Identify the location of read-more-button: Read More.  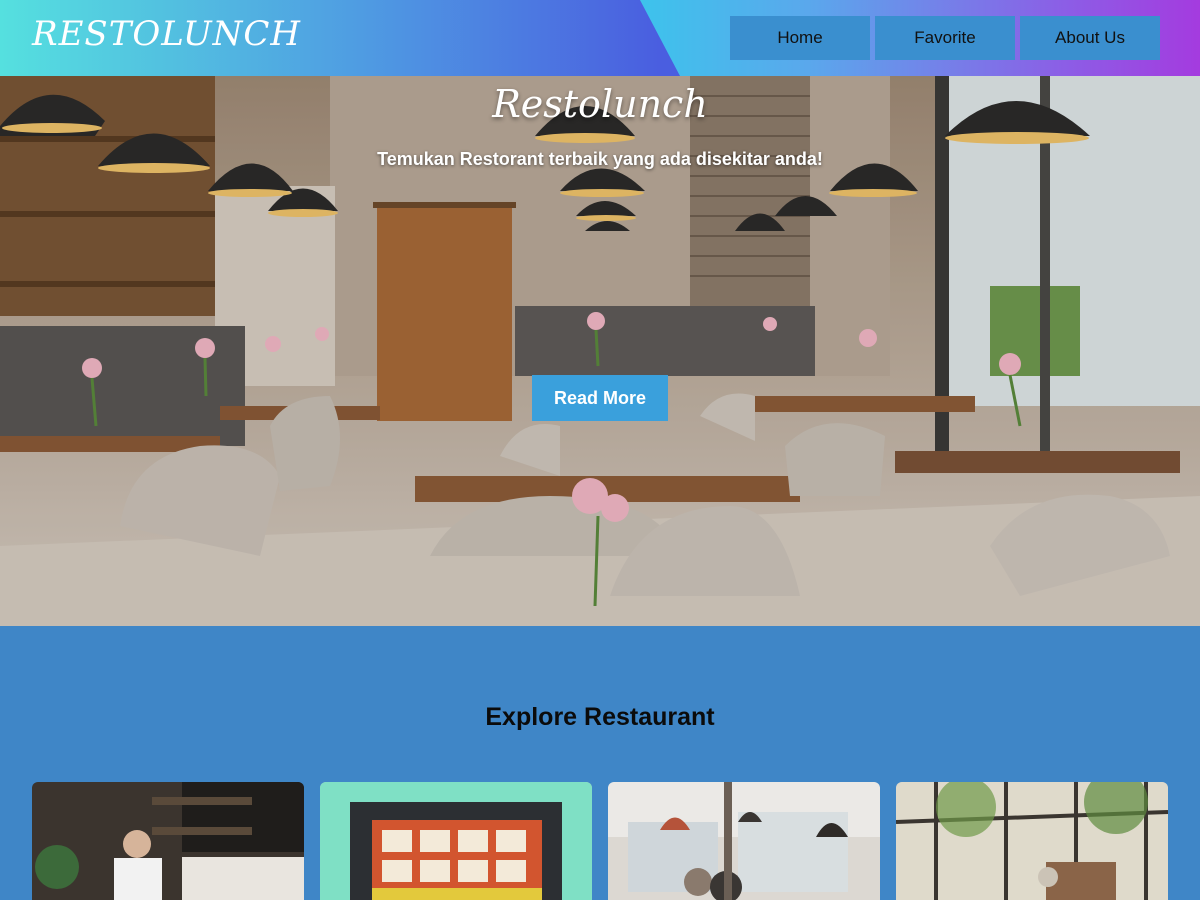
(600, 398).